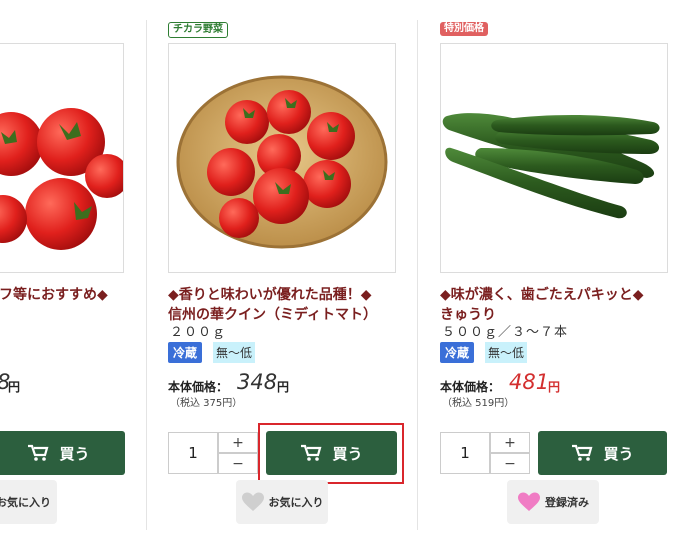 The image size is (700, 546). I want to click on product-weight: ５００ｇ／３〜７本, so click(505, 332).